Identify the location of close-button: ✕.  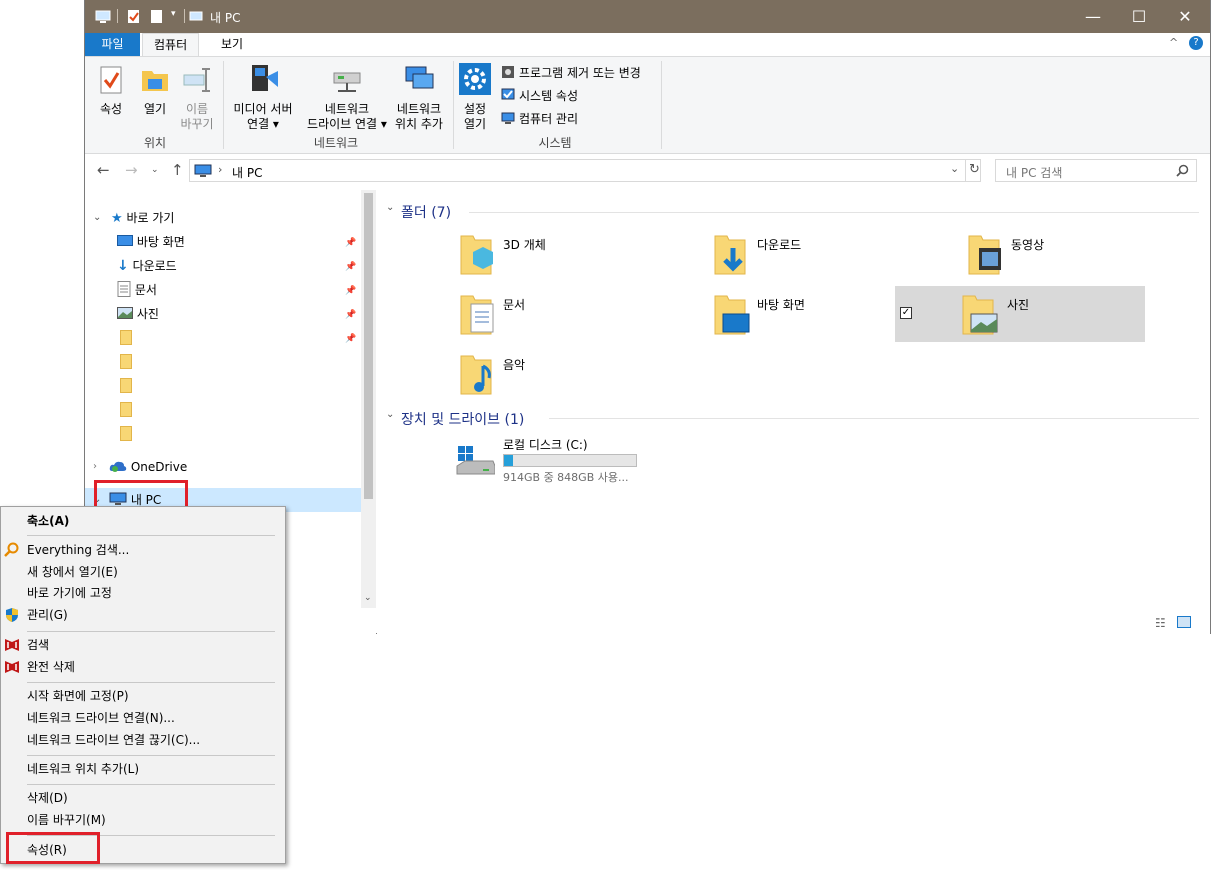
(1185, 16).